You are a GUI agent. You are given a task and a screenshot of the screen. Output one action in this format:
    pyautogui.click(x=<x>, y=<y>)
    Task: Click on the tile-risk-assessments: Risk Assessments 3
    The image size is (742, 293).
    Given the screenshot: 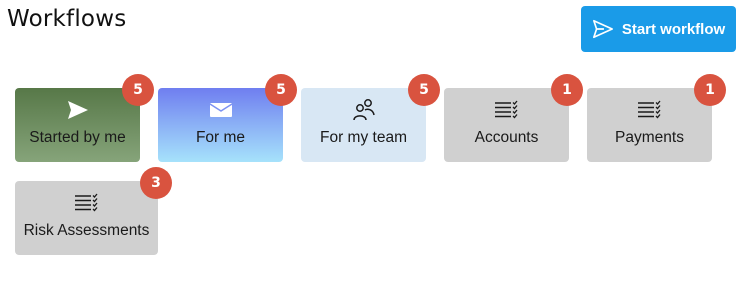 What is the action you would take?
    pyautogui.click(x=93, y=211)
    